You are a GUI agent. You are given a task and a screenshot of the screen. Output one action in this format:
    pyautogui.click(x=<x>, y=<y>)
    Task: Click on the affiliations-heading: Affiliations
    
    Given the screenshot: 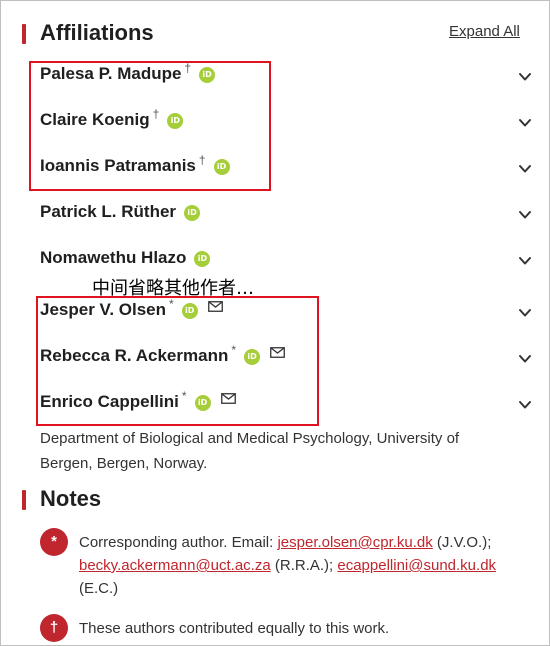 What is the action you would take?
    pyautogui.click(x=97, y=32)
    